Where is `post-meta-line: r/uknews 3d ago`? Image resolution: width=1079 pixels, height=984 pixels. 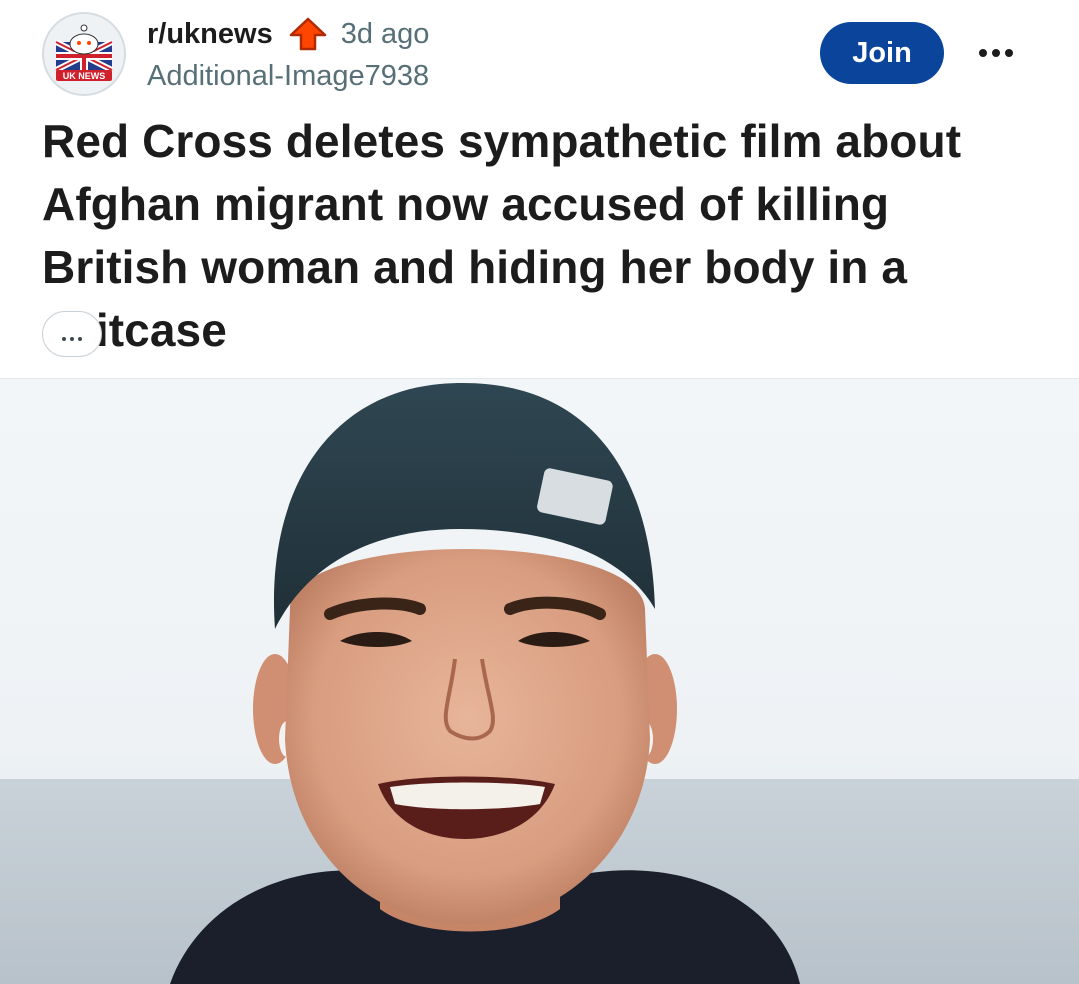 post-meta-line: r/uknews 3d ago is located at coordinates (288, 34).